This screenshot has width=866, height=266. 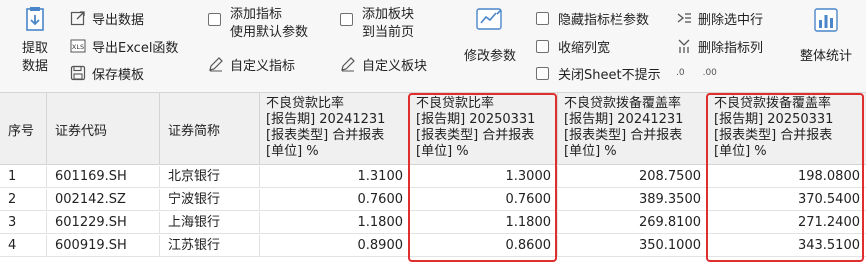 What do you see at coordinates (774, 119) in the screenshot?
I see `header-c4-line2: [报告期] 20250331` at bounding box center [774, 119].